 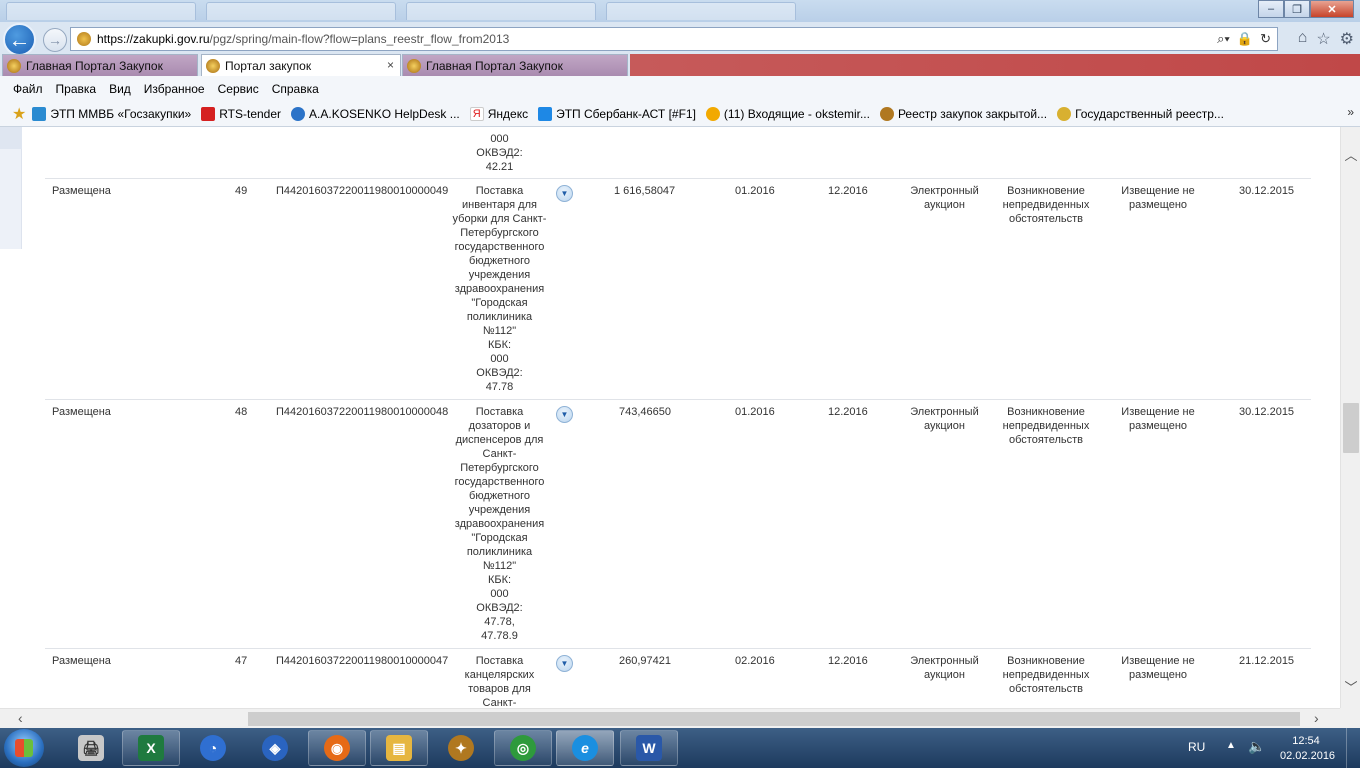 I want to click on text-line: Электронный, so click(x=944, y=191).